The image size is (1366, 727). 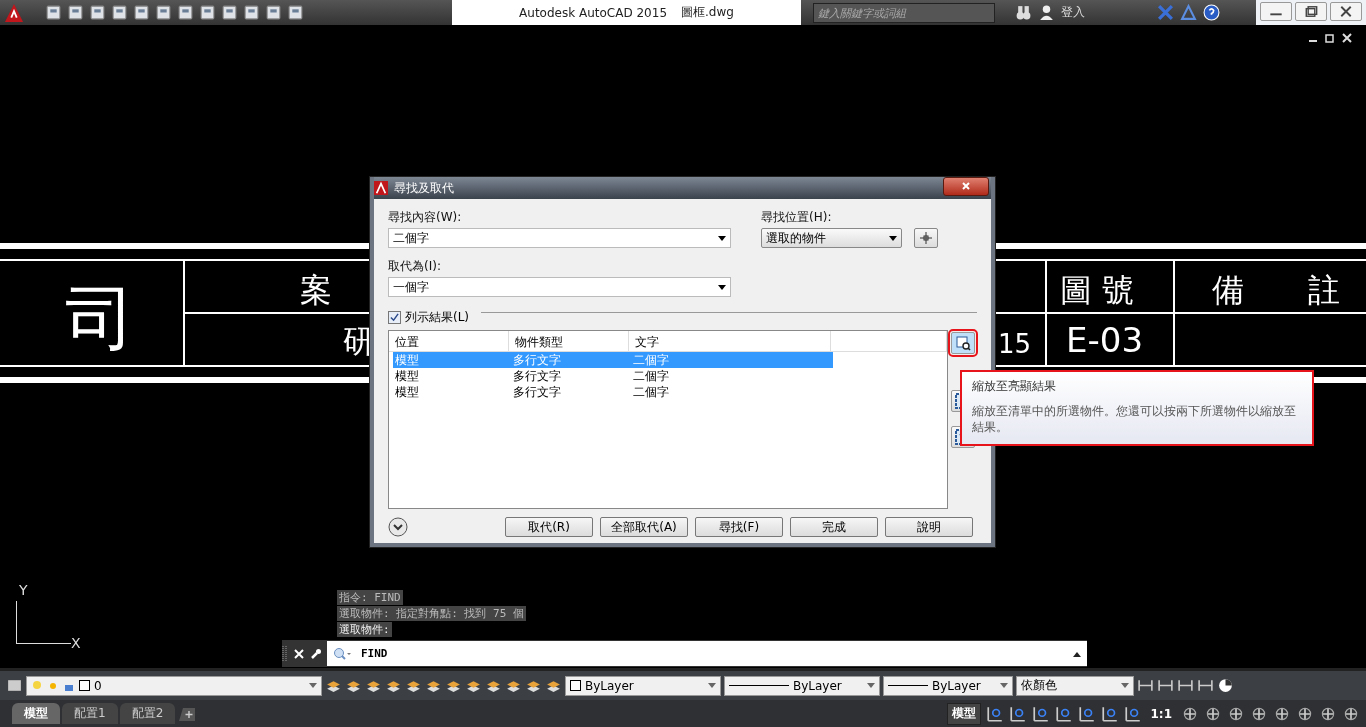 I want to click on drawing-text: 司, so click(x=100, y=318).